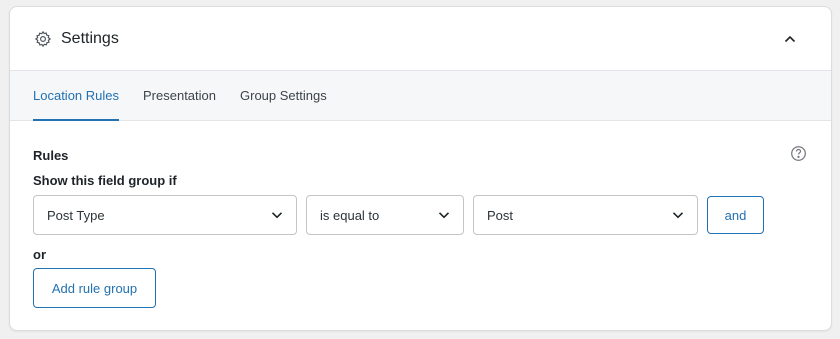 The height and width of the screenshot is (339, 840). What do you see at coordinates (283, 95) in the screenshot?
I see `tab-group-settings: Group Settings` at bounding box center [283, 95].